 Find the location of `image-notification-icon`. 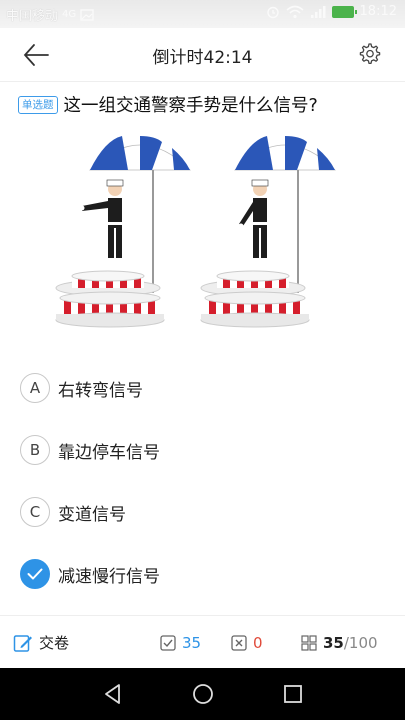

image-notification-icon is located at coordinates (87, 14).